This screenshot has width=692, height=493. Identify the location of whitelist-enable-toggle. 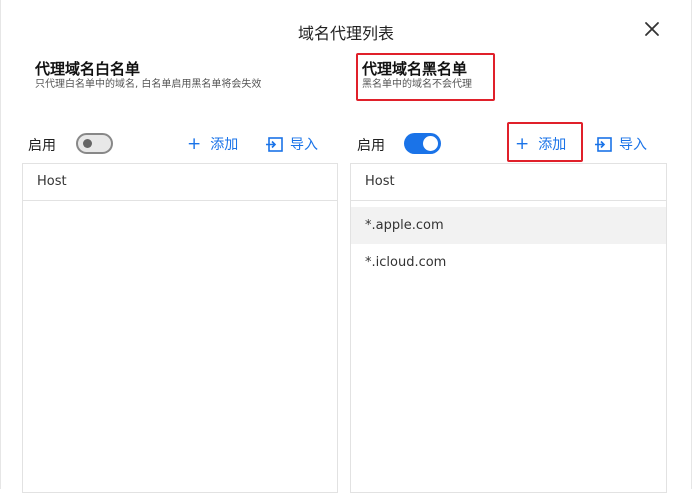
(94, 143).